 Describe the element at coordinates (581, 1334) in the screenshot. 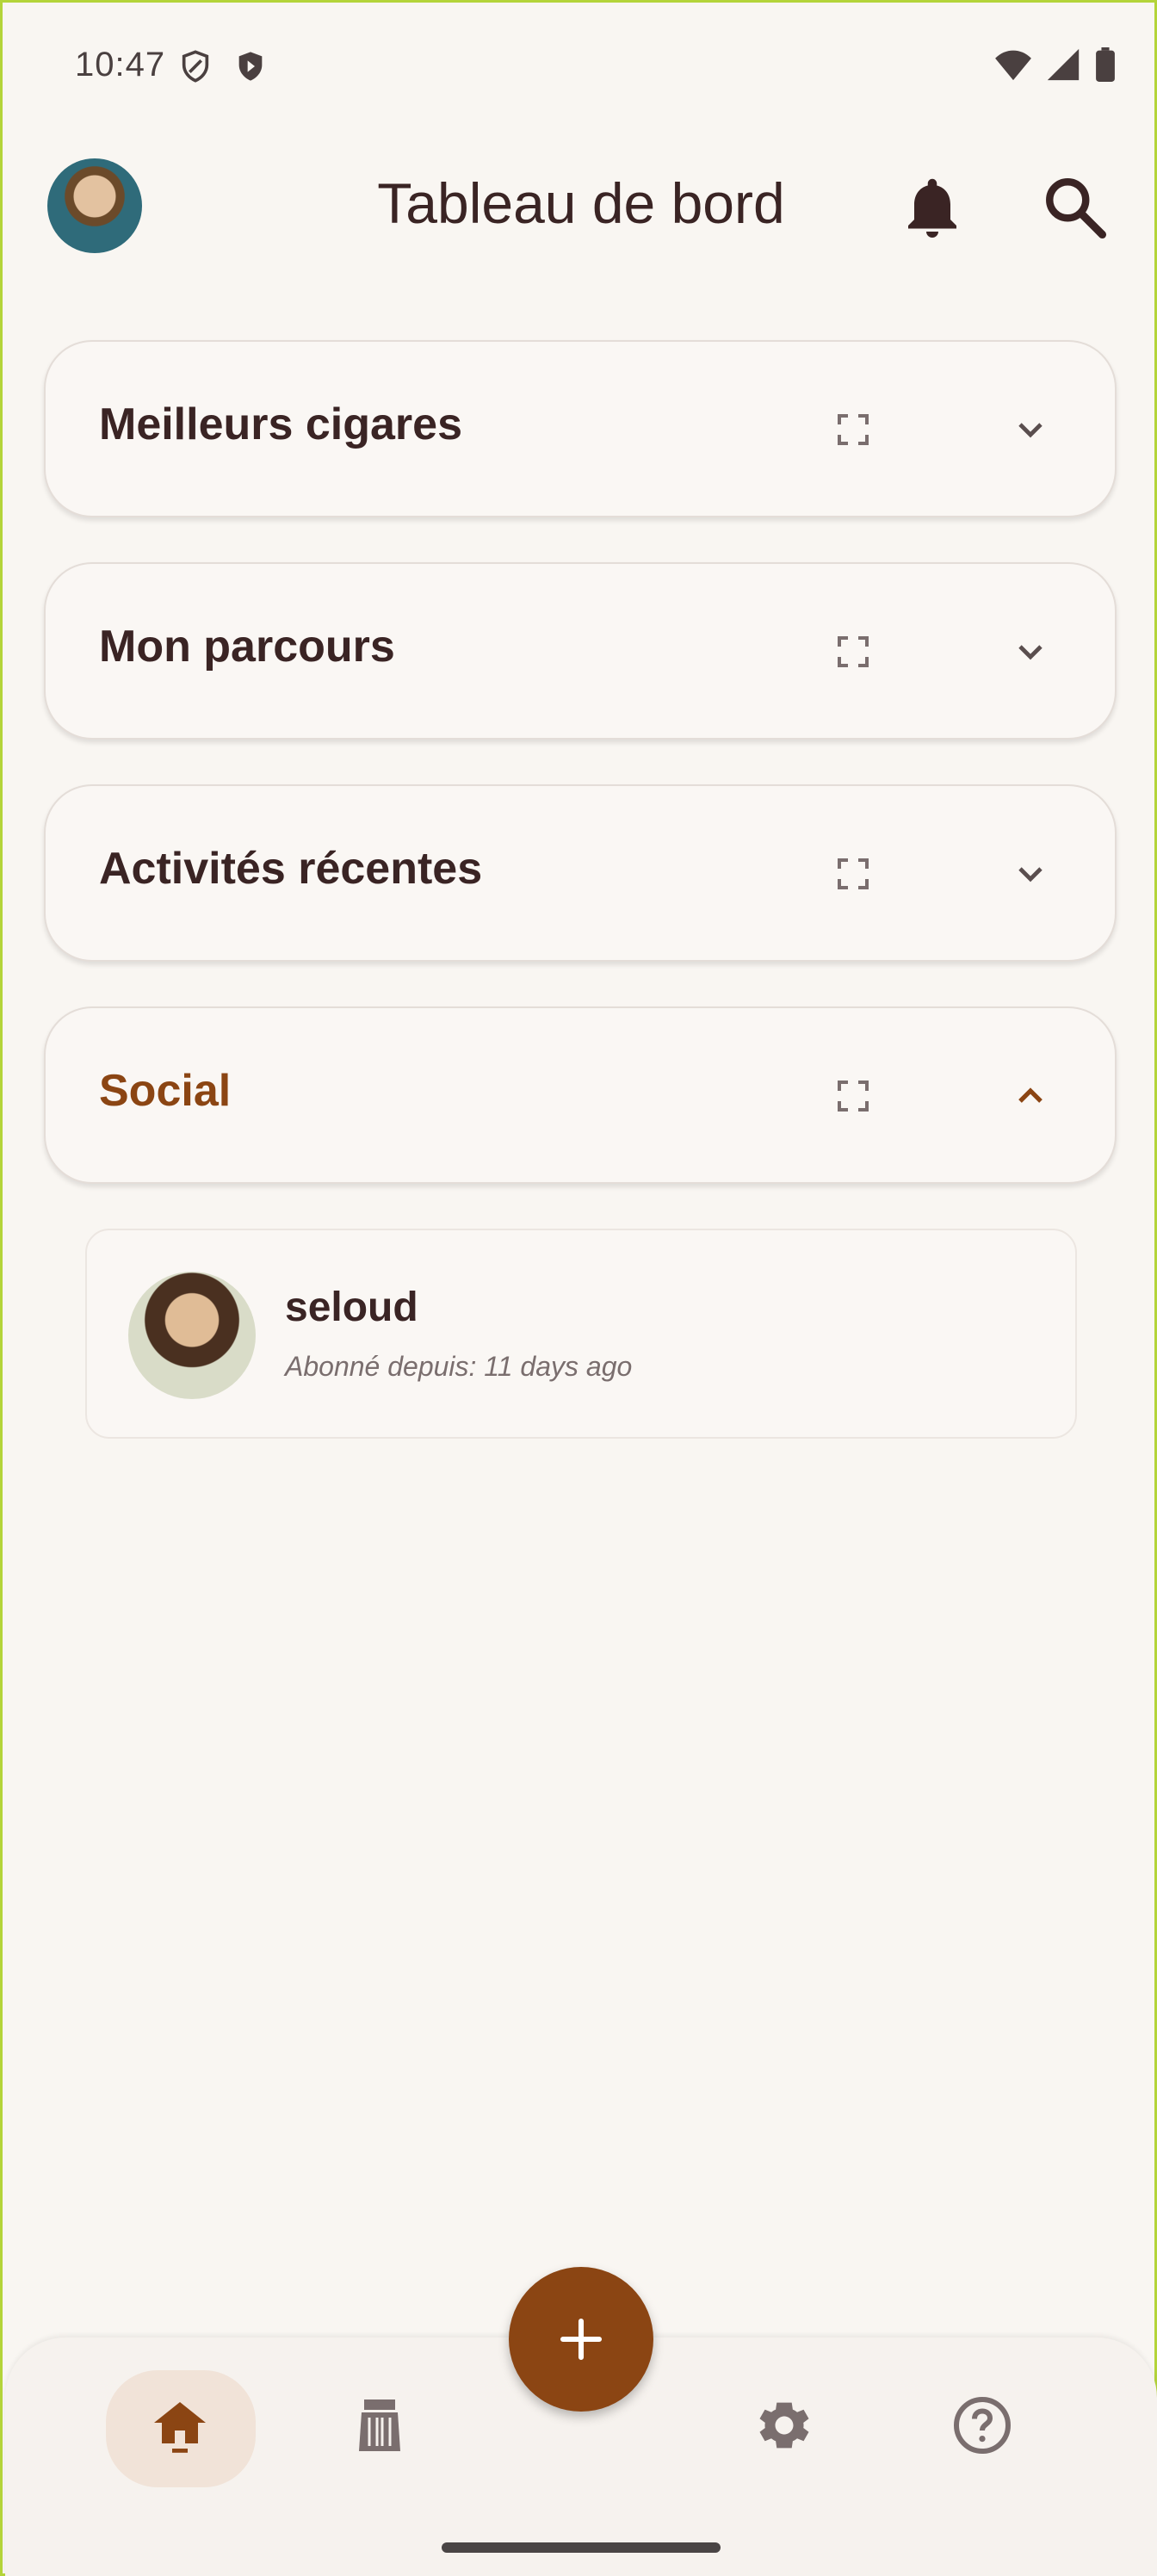

I see `follower-item: seloud Abonné depuis: 11 days ago` at that location.